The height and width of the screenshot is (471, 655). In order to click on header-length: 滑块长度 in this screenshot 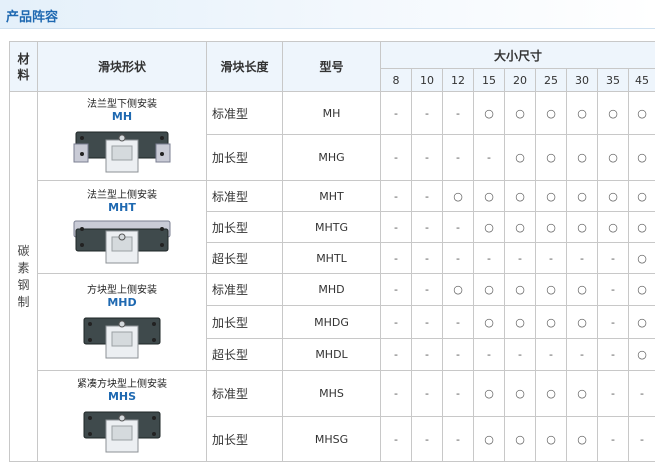, I will do `click(244, 66)`.